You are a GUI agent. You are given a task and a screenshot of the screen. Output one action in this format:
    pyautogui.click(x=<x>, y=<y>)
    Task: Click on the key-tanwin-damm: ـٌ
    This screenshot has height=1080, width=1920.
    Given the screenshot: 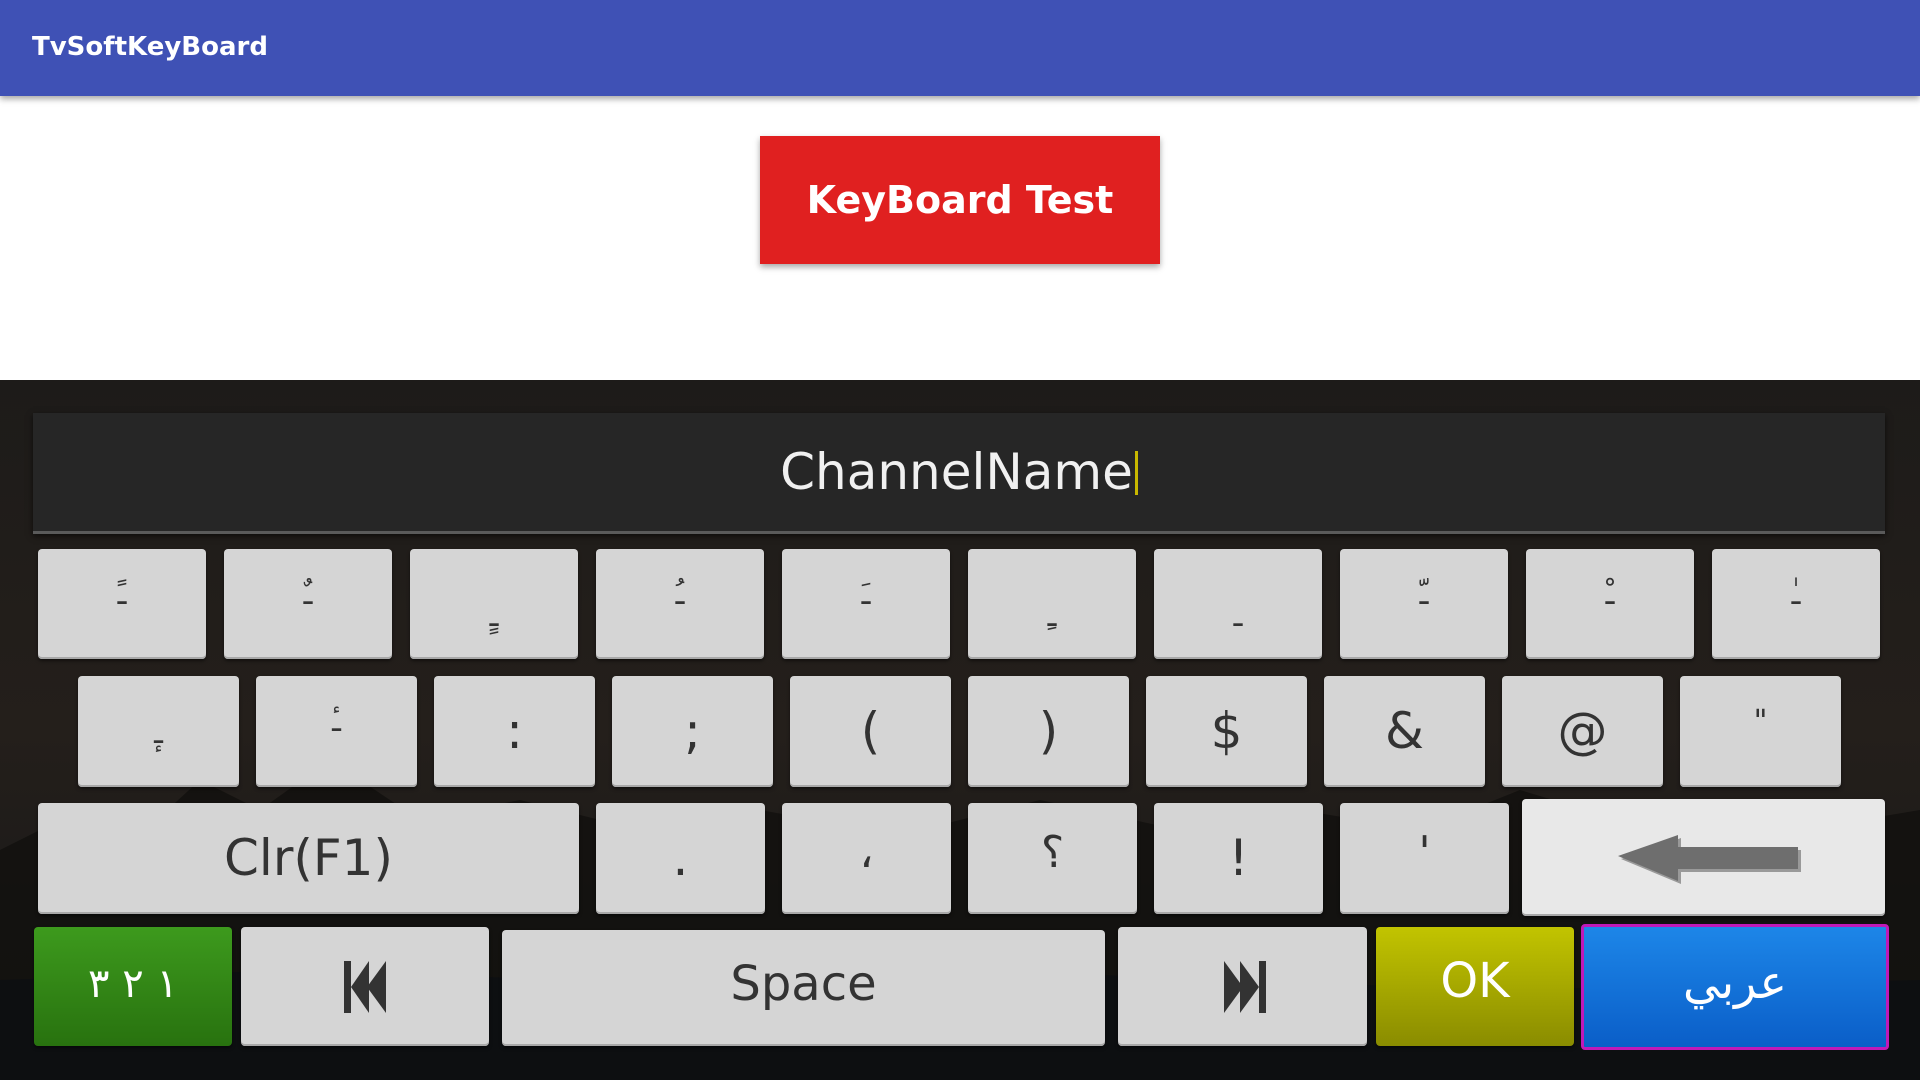 What is the action you would take?
    pyautogui.click(x=308, y=604)
    